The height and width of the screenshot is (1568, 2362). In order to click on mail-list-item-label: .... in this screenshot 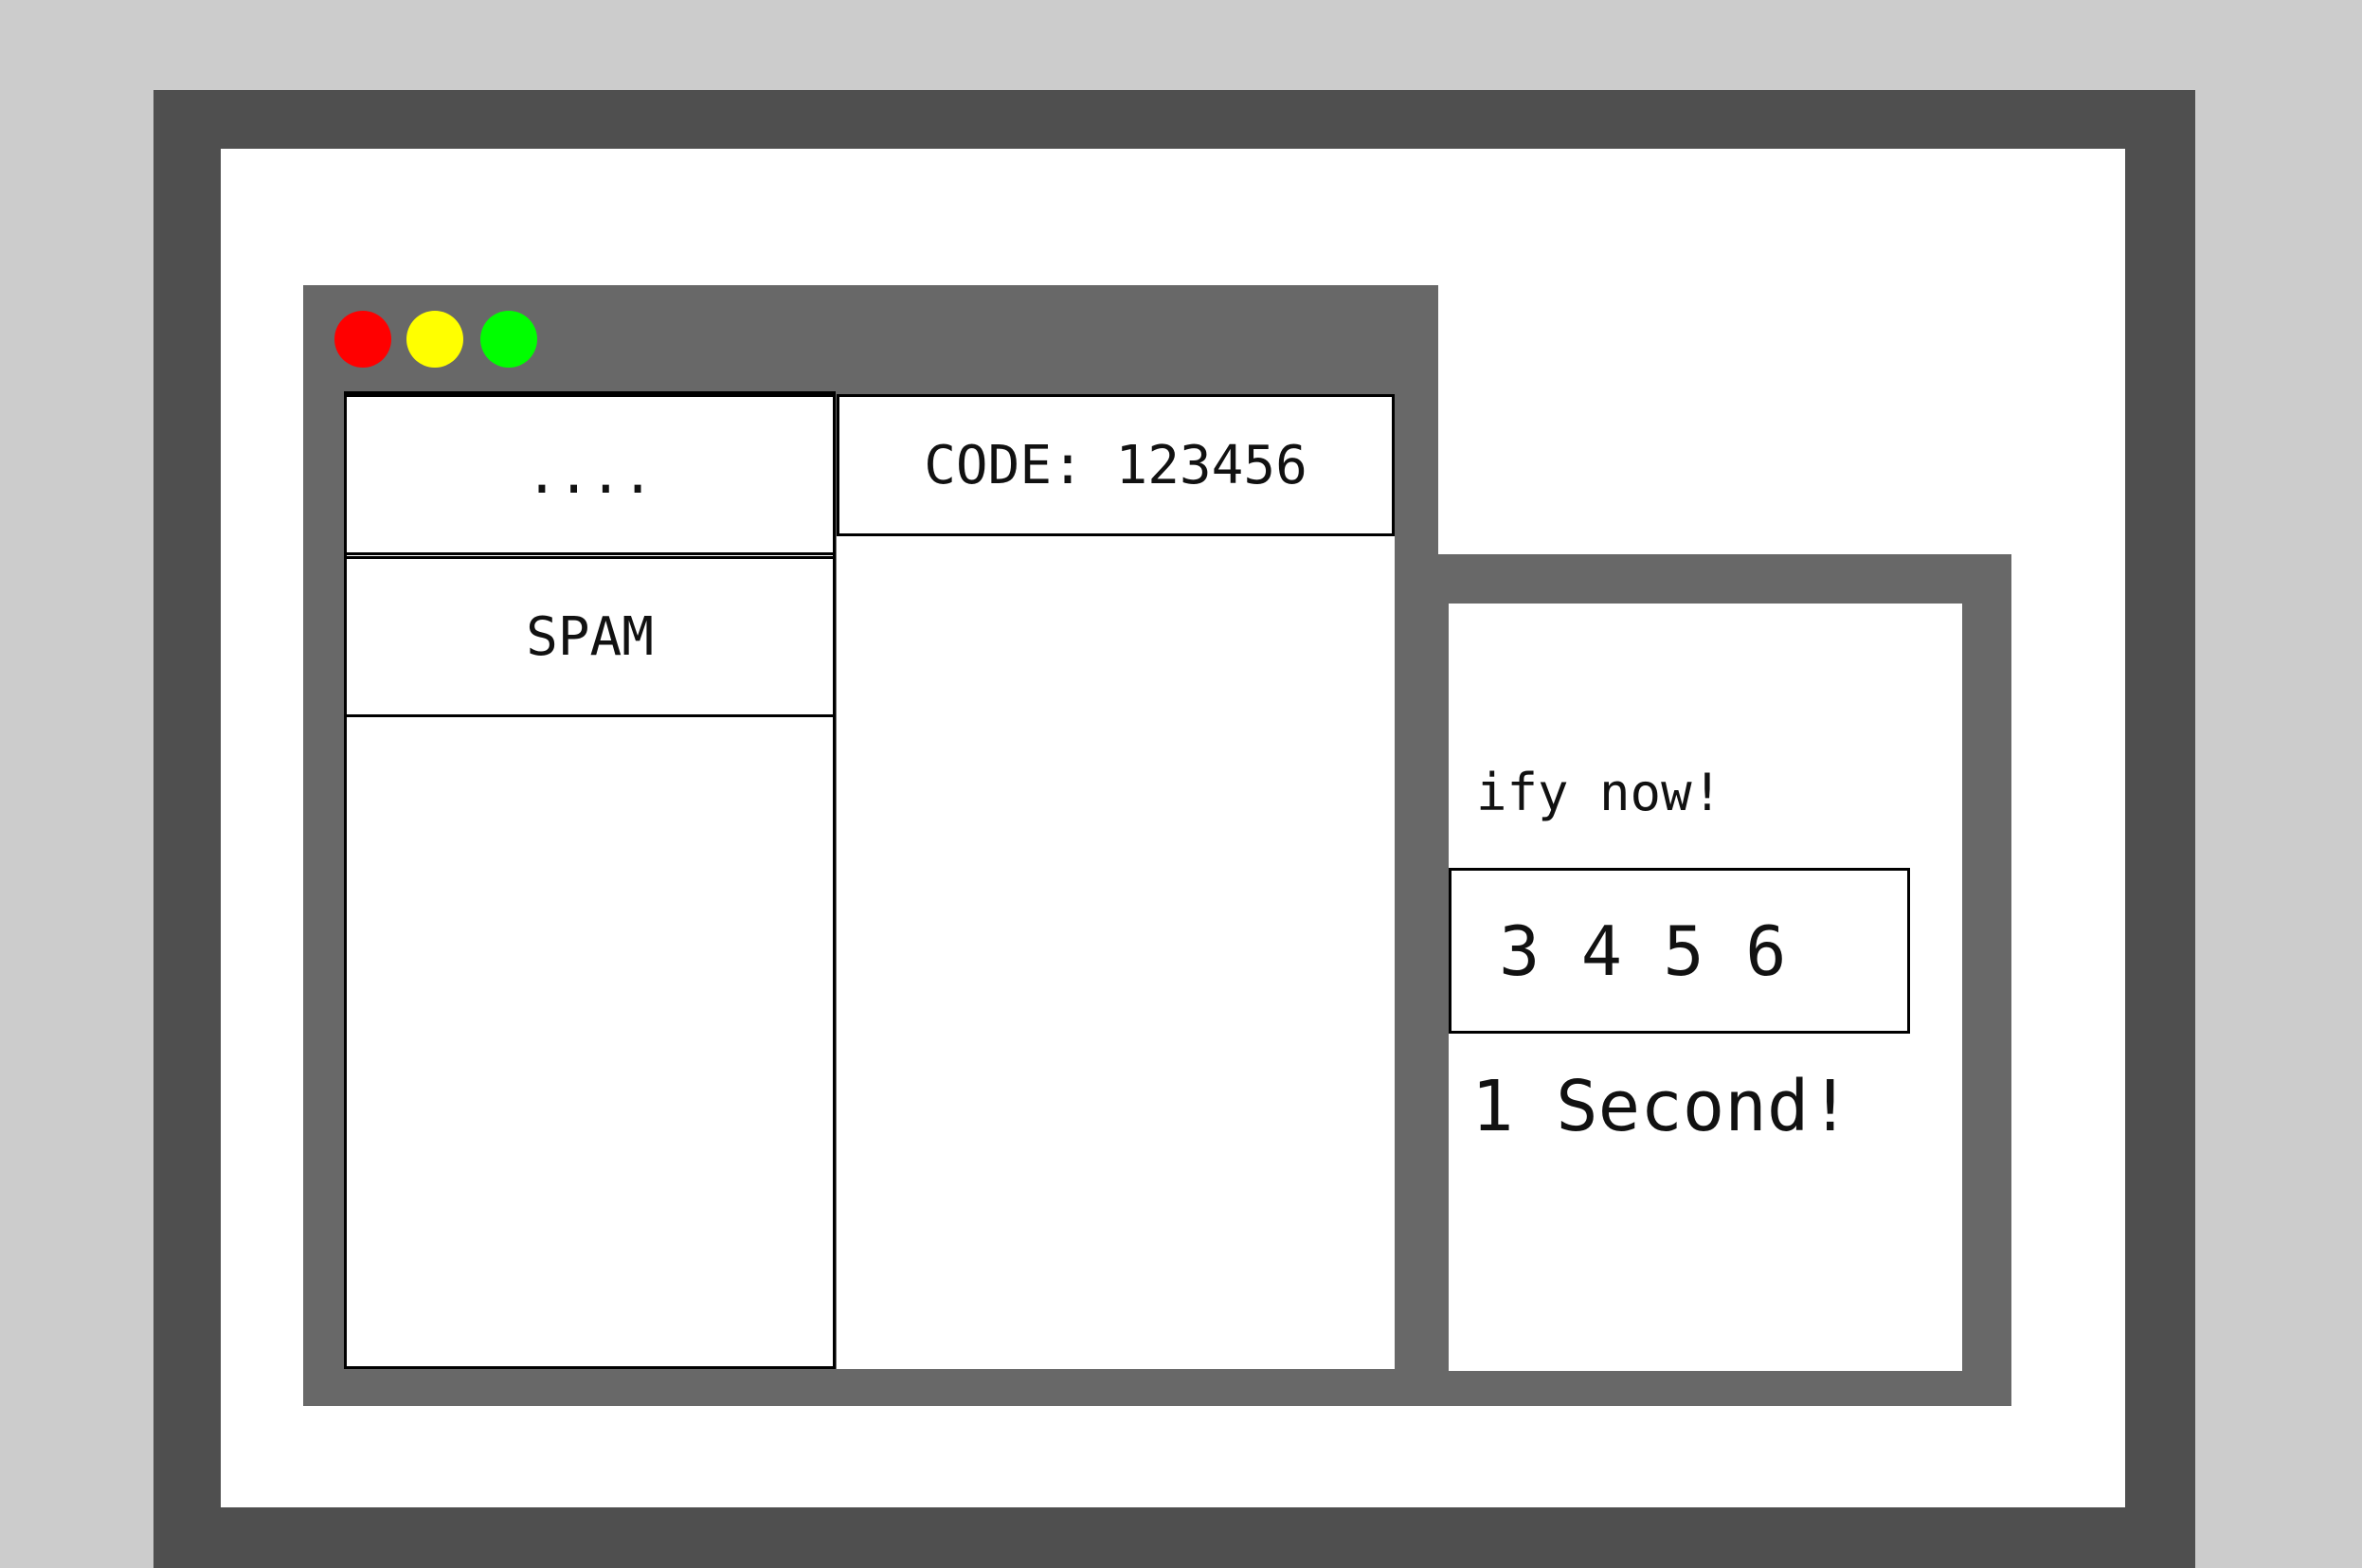, I will do `click(590, 474)`.